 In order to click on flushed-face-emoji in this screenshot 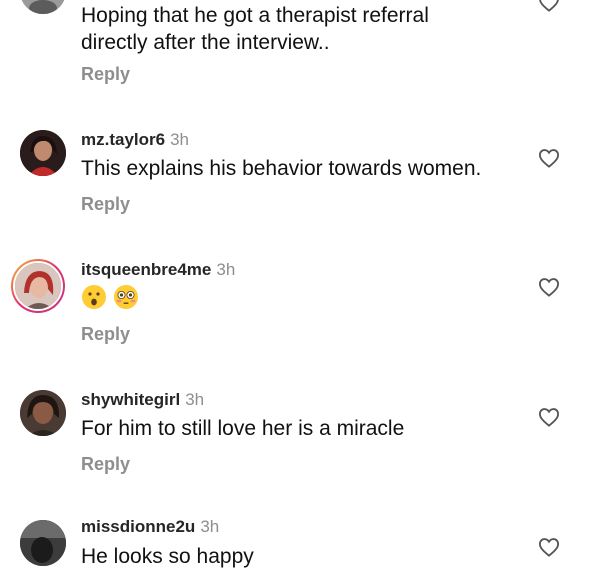, I will do `click(126, 297)`.